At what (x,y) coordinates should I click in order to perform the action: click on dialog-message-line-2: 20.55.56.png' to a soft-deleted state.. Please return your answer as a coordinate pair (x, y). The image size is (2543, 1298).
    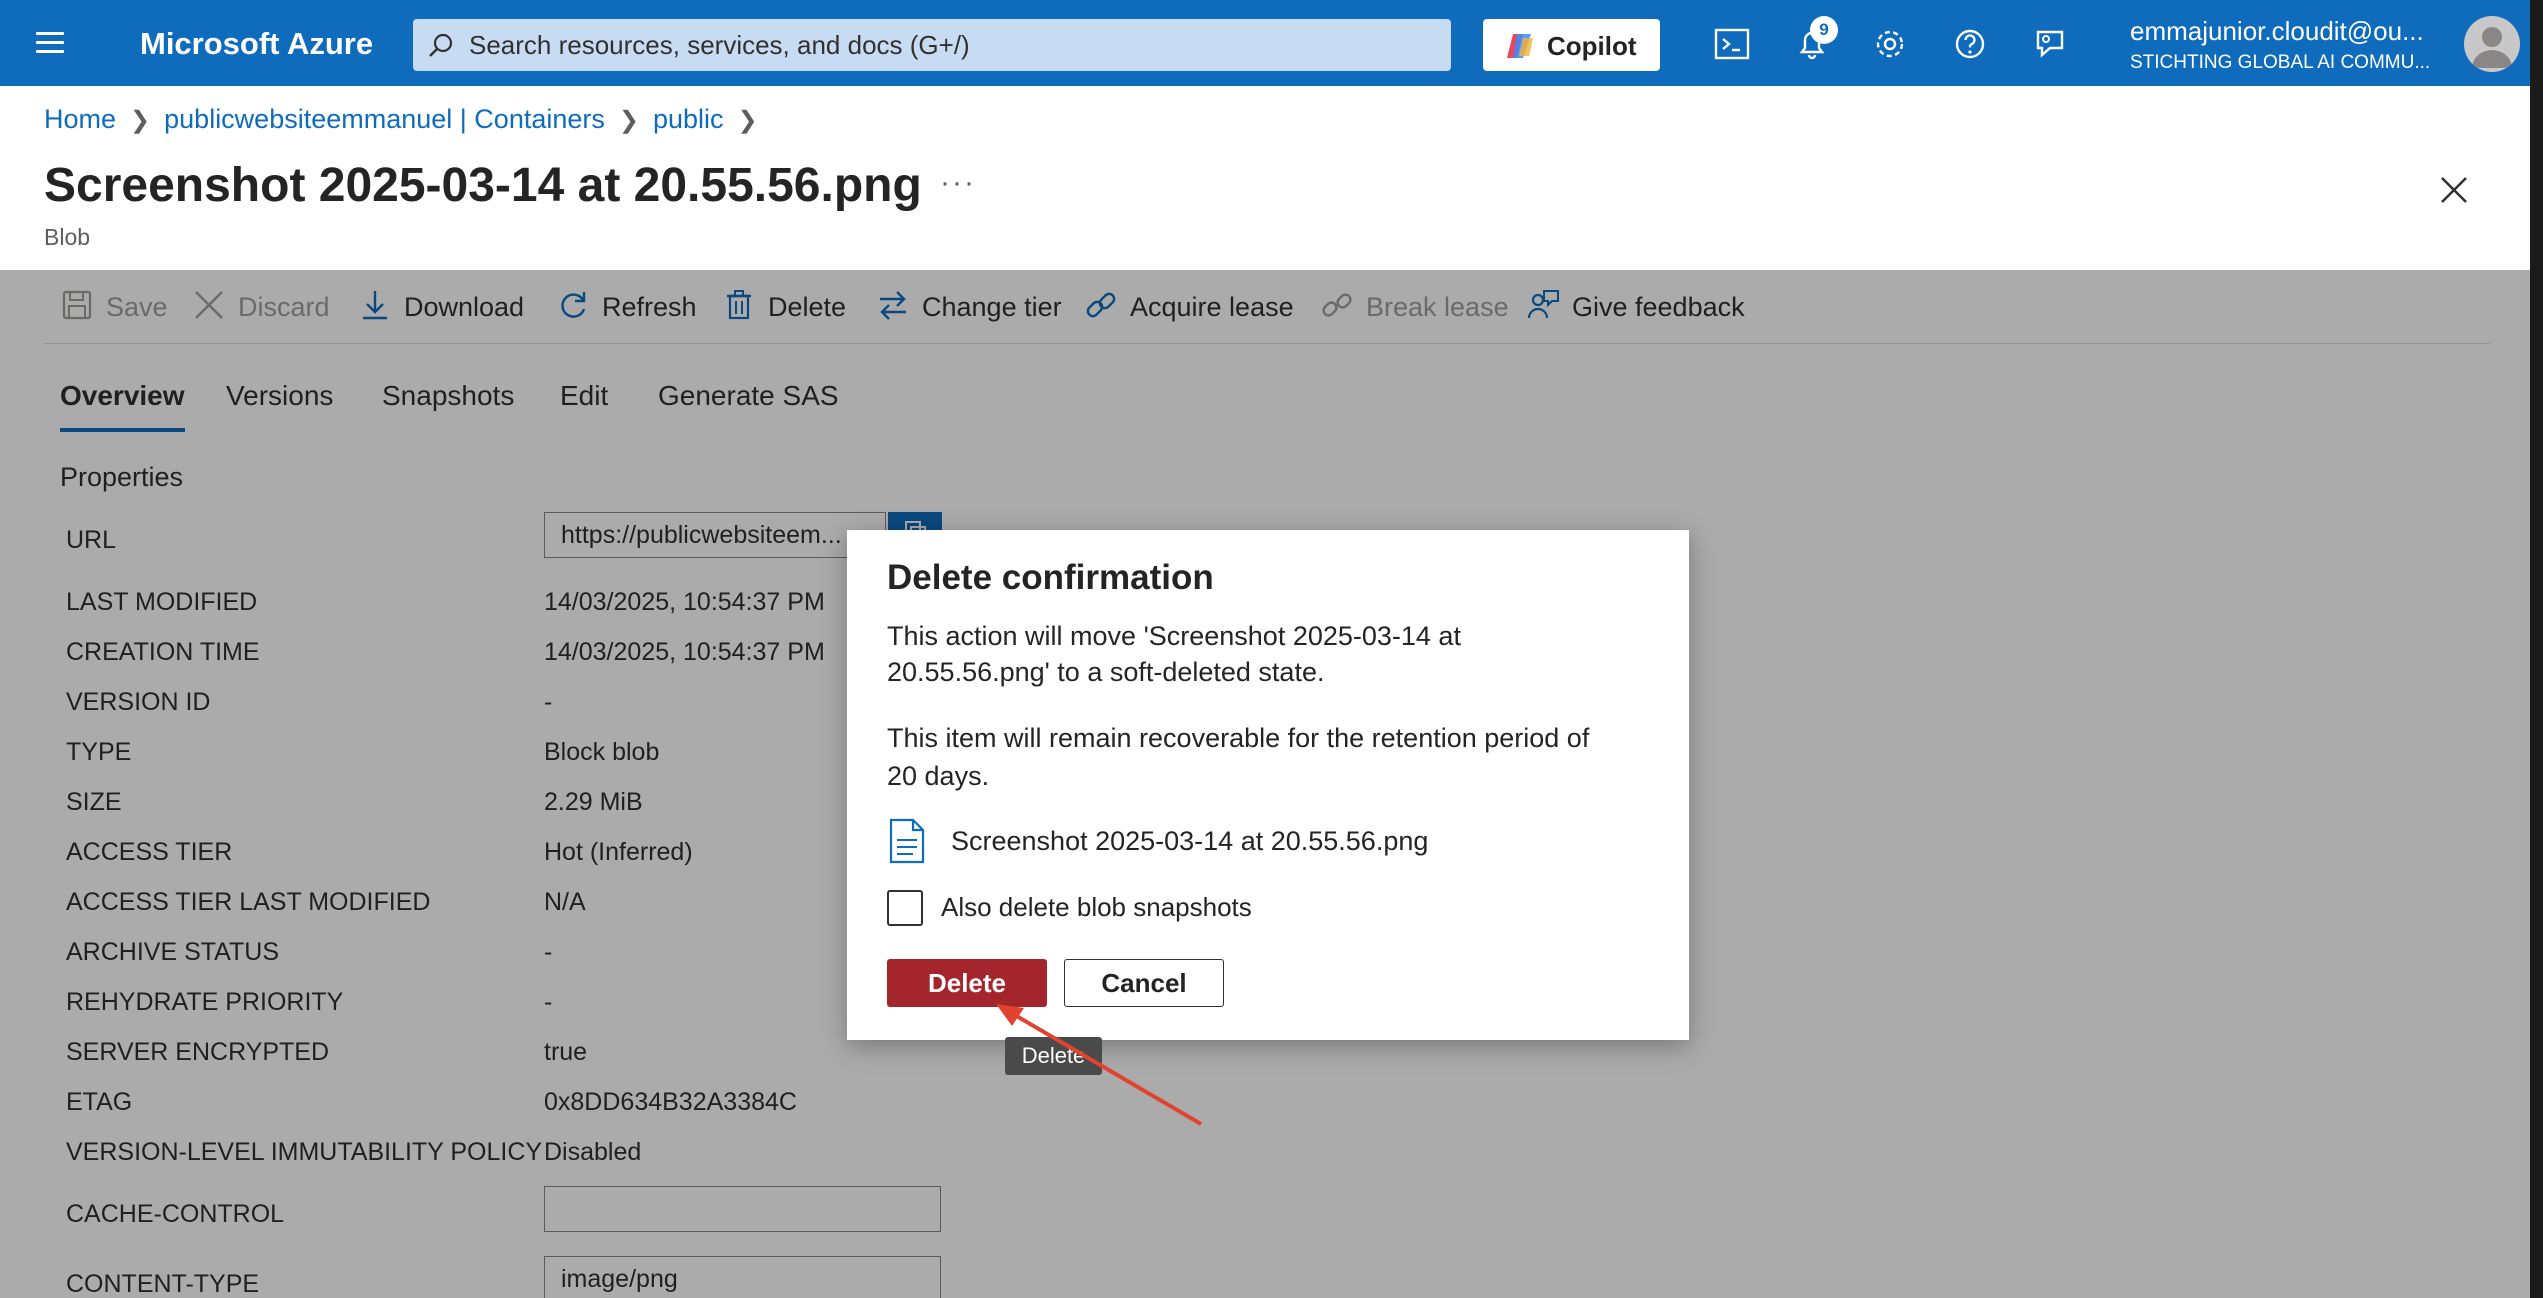
    Looking at the image, I should click on (1106, 672).